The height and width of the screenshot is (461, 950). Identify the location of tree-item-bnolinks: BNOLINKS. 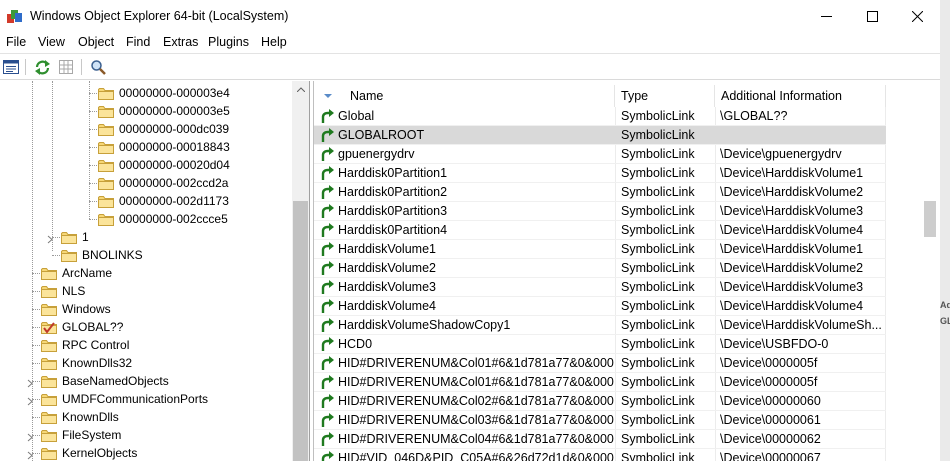
(102, 255).